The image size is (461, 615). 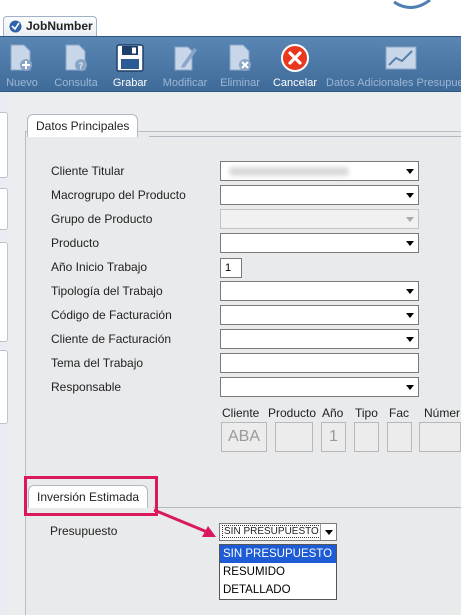 What do you see at coordinates (76, 58) in the screenshot?
I see `query-document-icon: ?` at bounding box center [76, 58].